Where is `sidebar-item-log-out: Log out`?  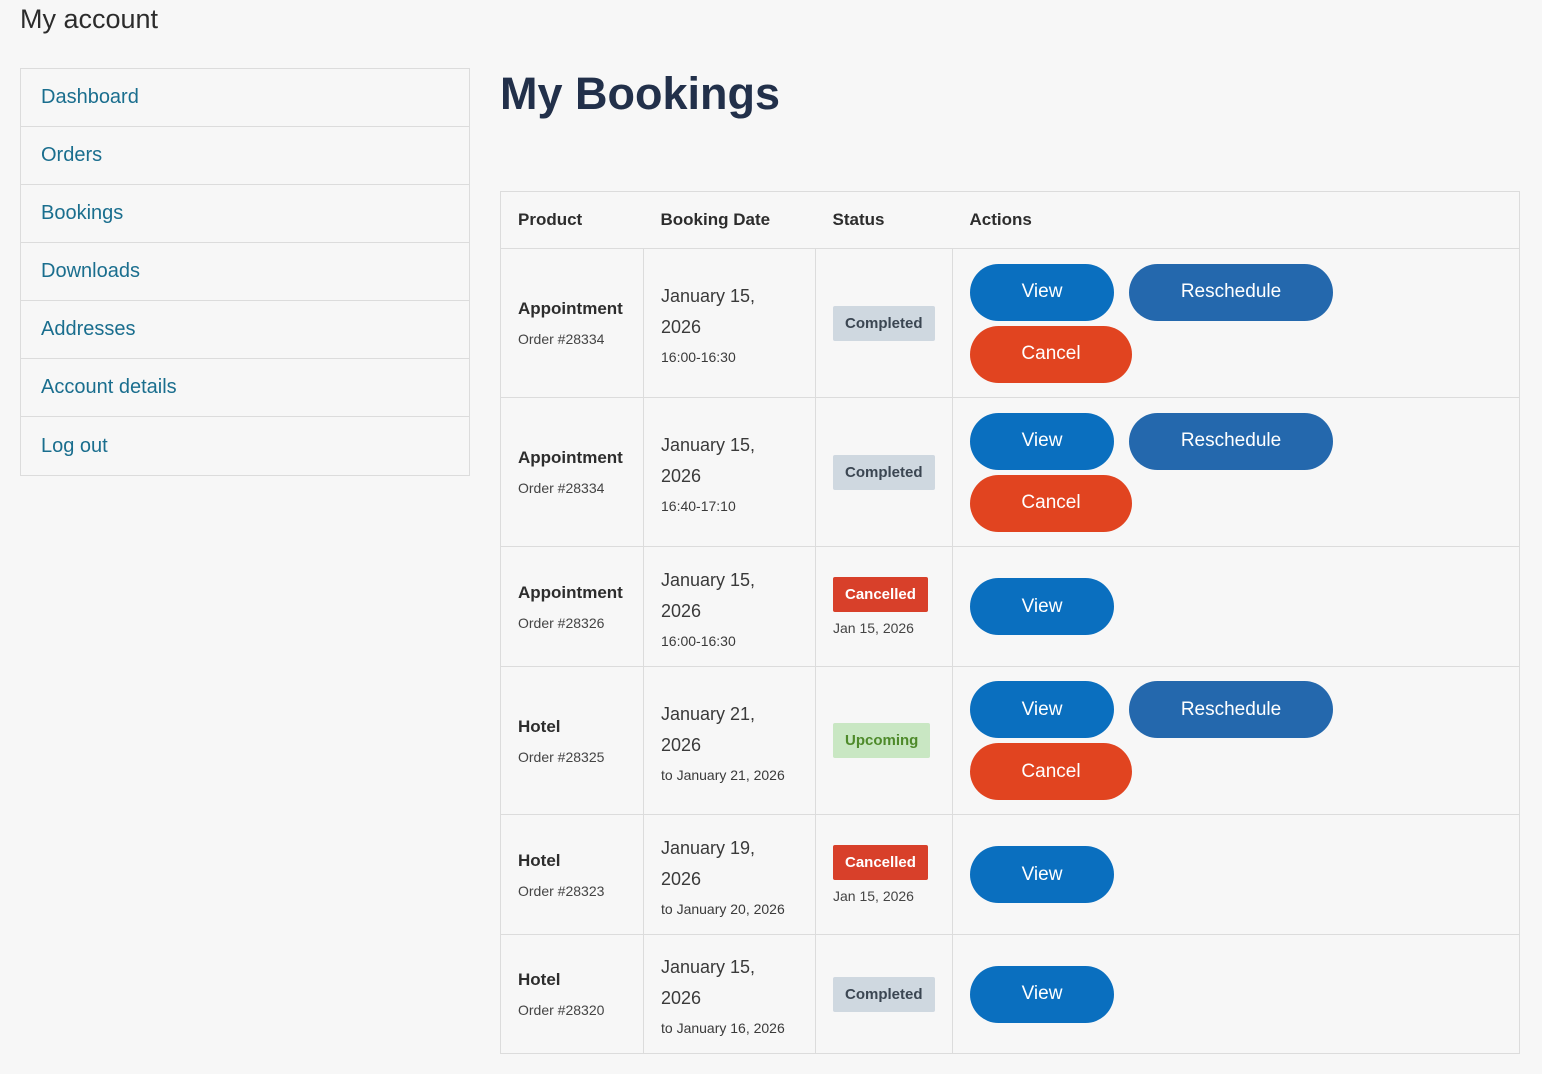
sidebar-item-log-out: Log out is located at coordinates (245, 446).